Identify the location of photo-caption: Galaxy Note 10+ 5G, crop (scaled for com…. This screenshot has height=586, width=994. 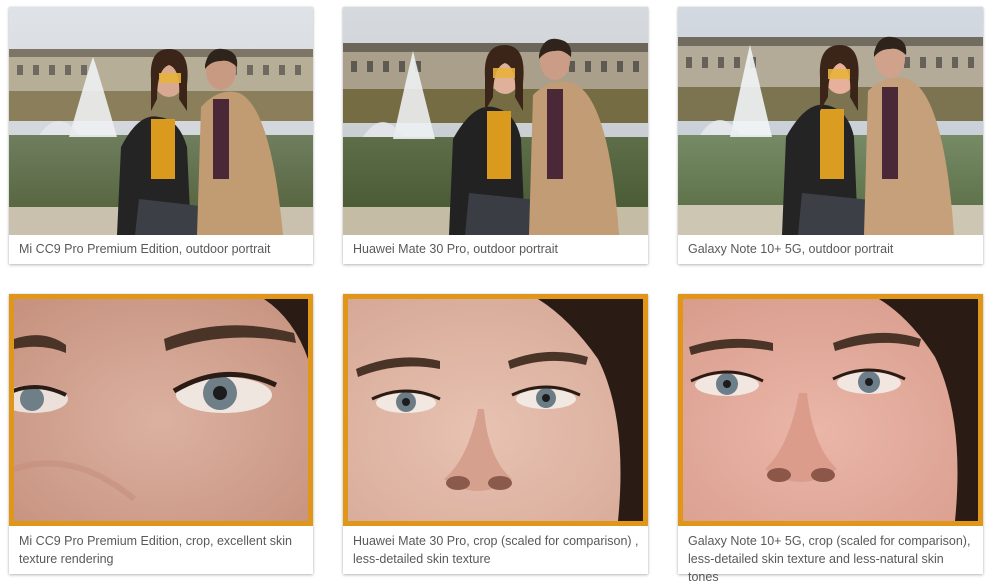
(829, 559).